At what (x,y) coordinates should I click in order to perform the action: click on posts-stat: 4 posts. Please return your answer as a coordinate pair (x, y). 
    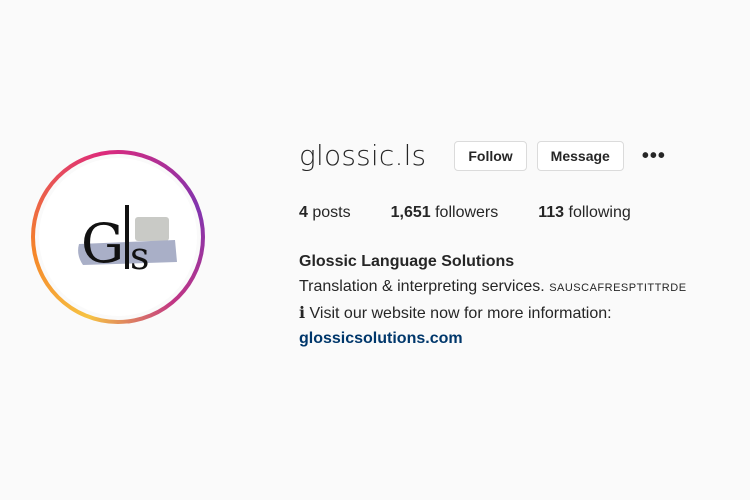
    Looking at the image, I should click on (325, 213).